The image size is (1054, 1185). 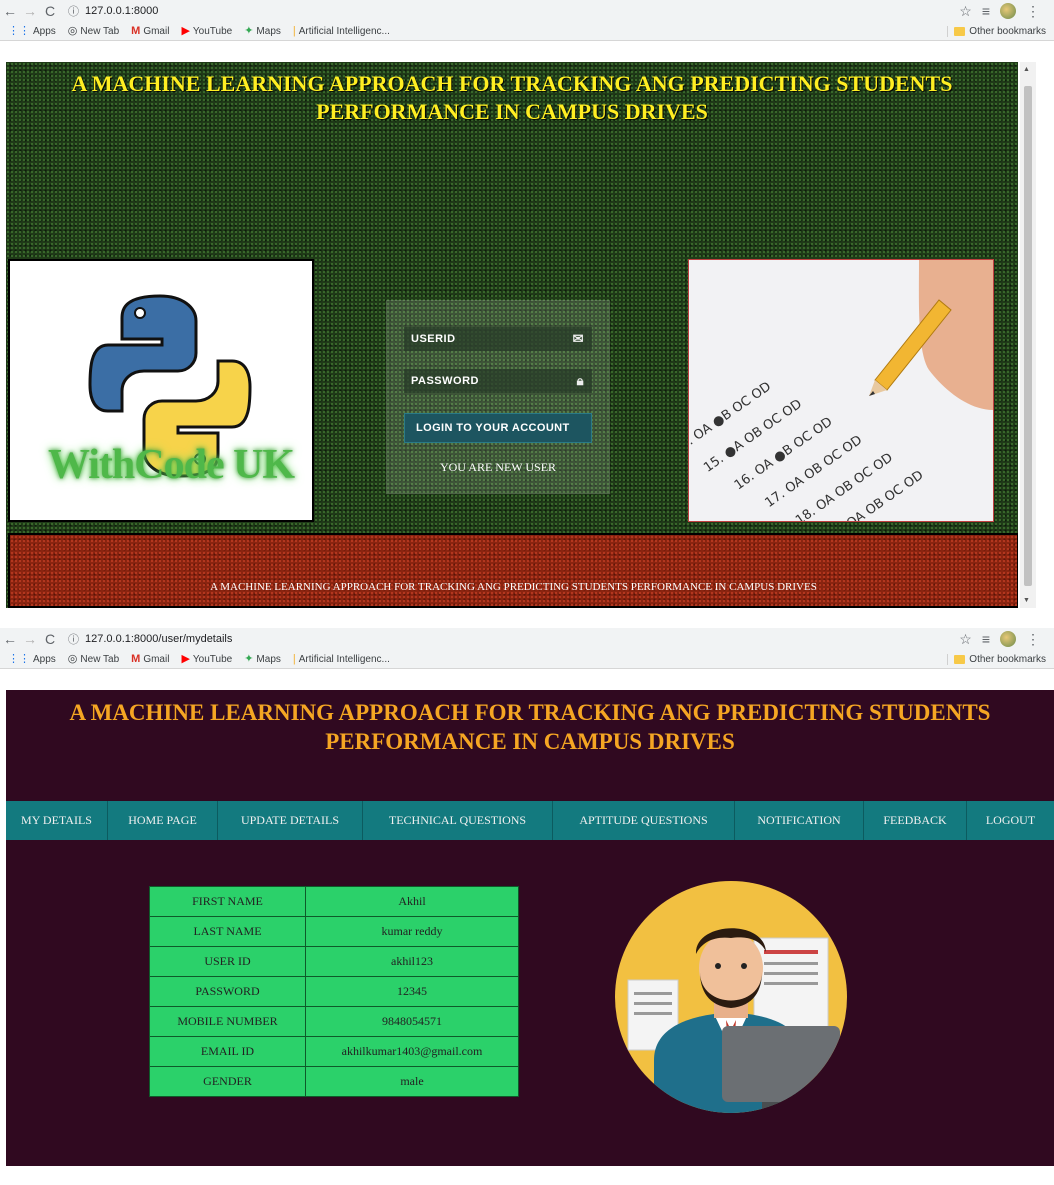 What do you see at coordinates (644, 820) in the screenshot?
I see `nav-aptitude-questions: APTITUDE QUESTIONS` at bounding box center [644, 820].